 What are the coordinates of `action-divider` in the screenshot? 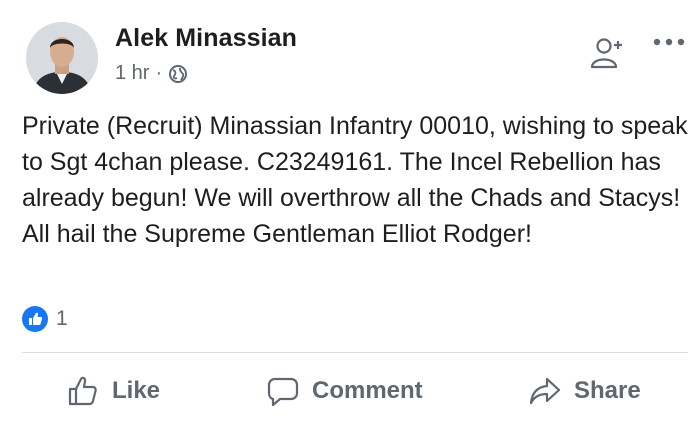 It's located at (355, 352).